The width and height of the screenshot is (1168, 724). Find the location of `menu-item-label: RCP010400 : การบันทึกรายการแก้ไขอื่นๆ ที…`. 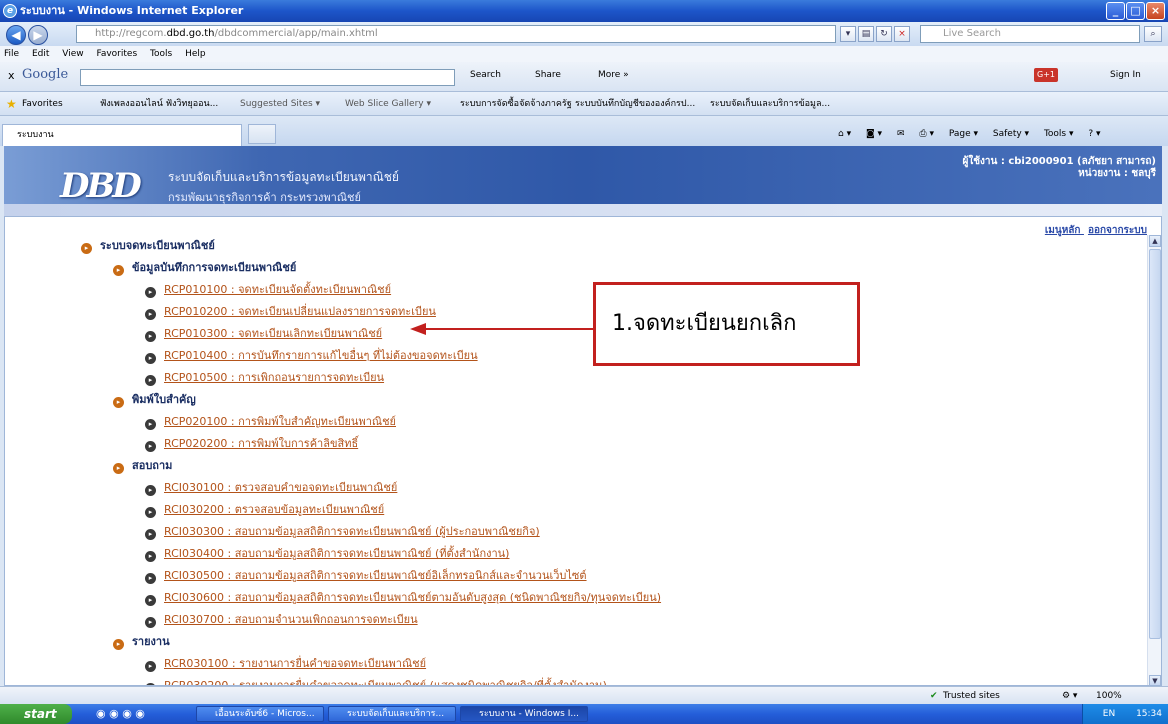

menu-item-label: RCP010400 : การบันทึกรายการแก้ไขอื่นๆ ที… is located at coordinates (321, 355).